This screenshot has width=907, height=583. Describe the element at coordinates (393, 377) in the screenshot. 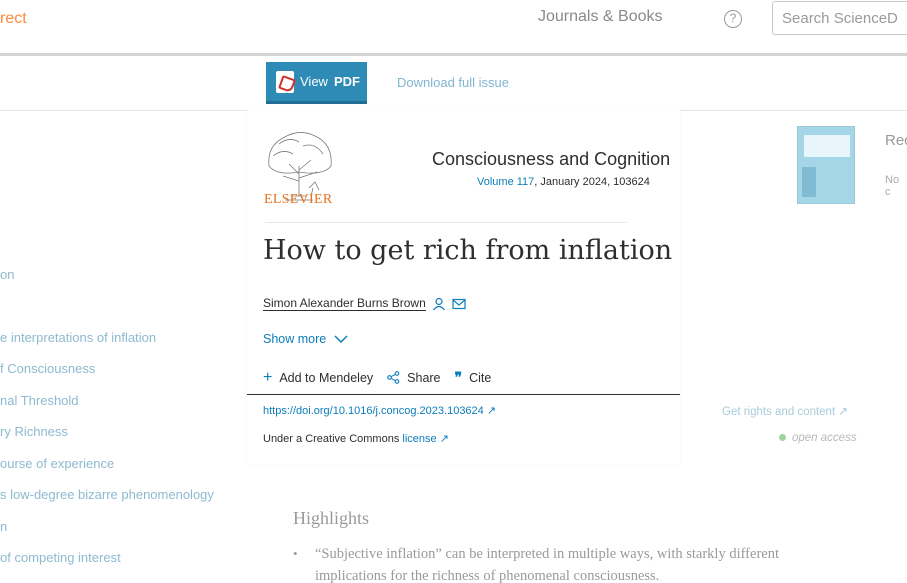

I see `share-icon` at that location.